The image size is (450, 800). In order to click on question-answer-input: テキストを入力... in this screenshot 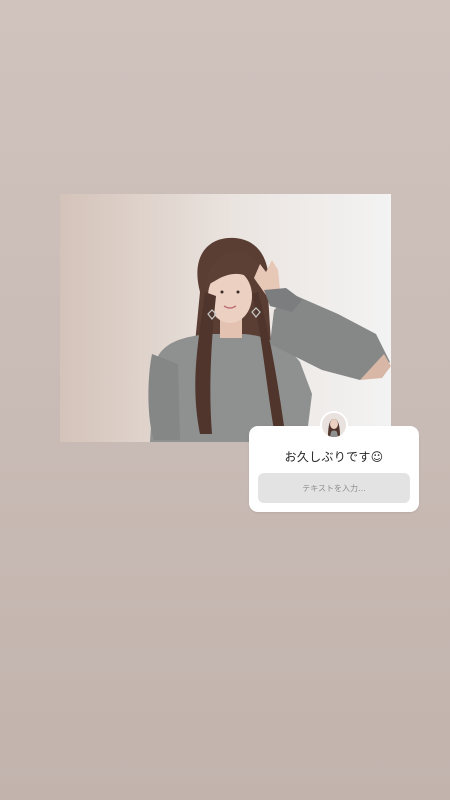, I will do `click(334, 488)`.